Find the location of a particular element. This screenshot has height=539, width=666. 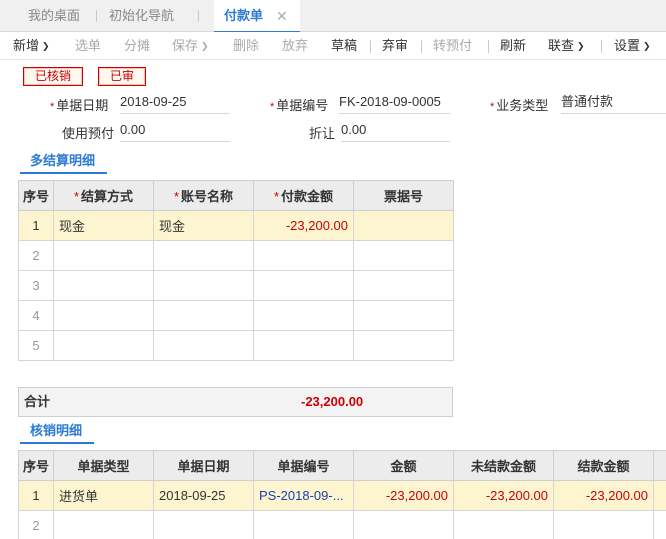

tab-divider is located at coordinates (198, 16).